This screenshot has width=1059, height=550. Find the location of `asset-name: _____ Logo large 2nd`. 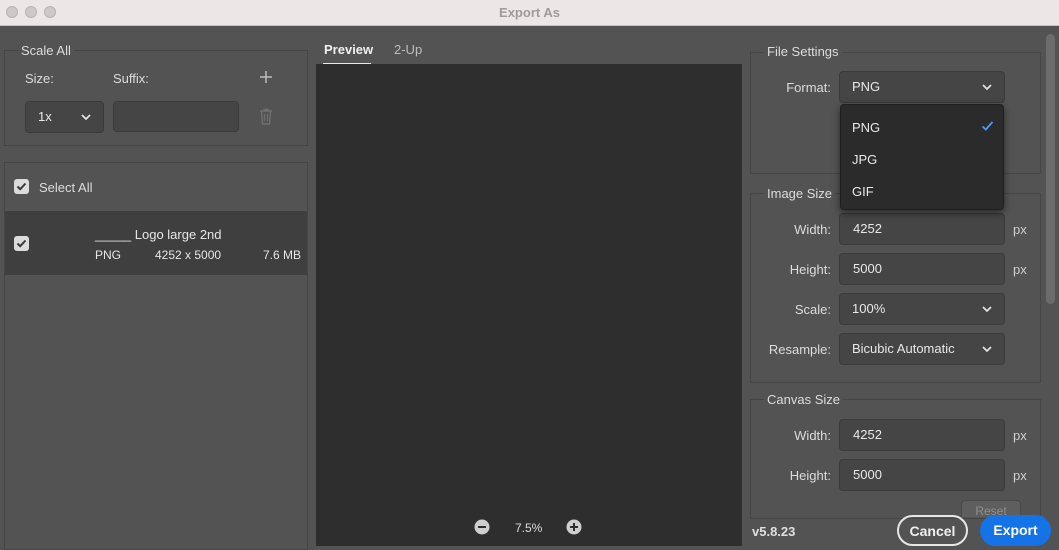

asset-name: _____ Logo large 2nd is located at coordinates (158, 234).